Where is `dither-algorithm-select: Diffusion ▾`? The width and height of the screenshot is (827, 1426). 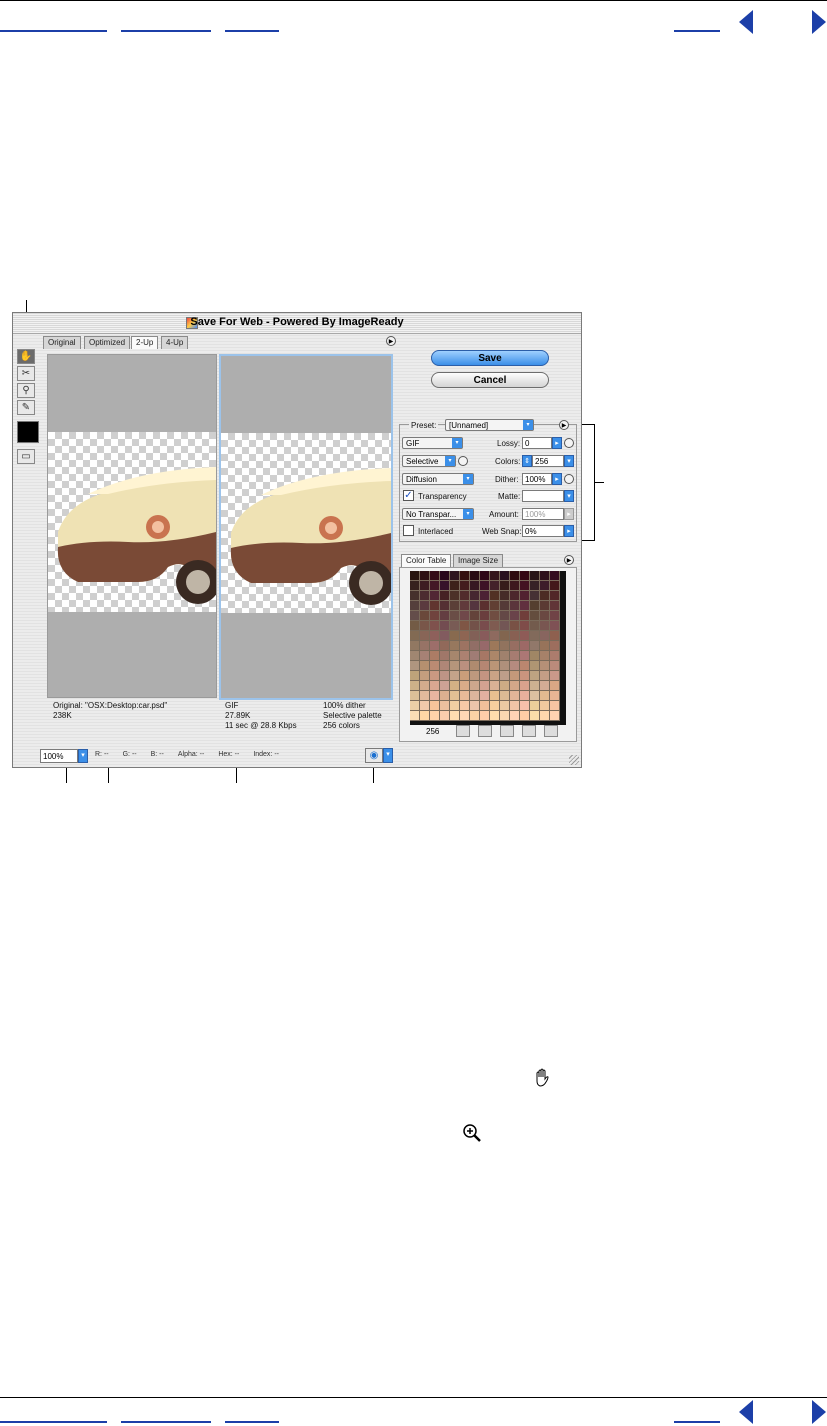
dither-algorithm-select: Diffusion ▾ is located at coordinates (438, 479).